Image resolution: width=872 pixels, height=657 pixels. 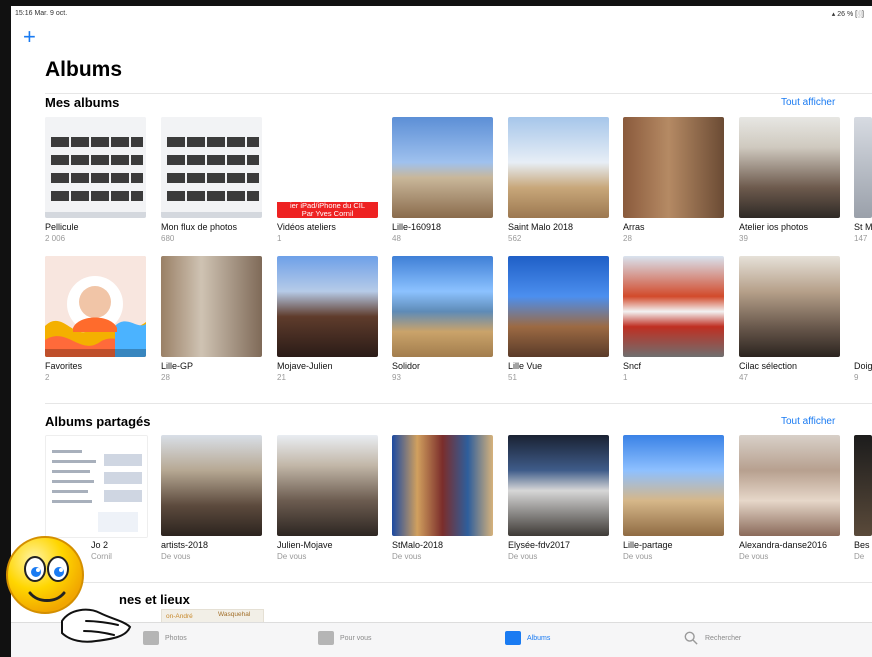 What do you see at coordinates (783, 545) in the screenshot?
I see `shared-album-name: Alexandra-danse2016` at bounding box center [783, 545].